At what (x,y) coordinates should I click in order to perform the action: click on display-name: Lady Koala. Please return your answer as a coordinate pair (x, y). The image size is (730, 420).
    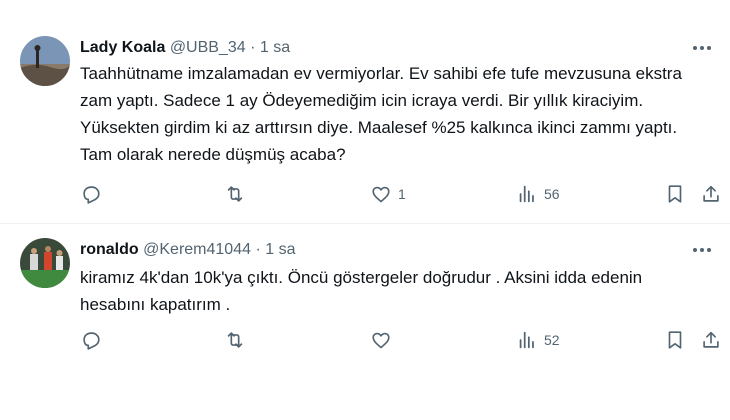
    Looking at the image, I should click on (122, 47).